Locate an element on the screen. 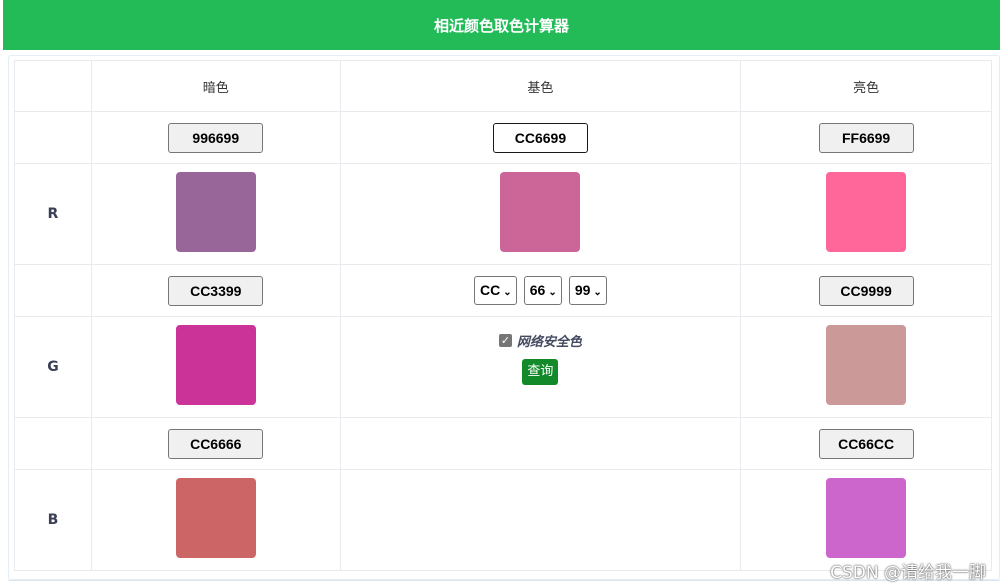 This screenshot has width=1000, height=588. green-select: 66 ⌄ is located at coordinates (542, 290).